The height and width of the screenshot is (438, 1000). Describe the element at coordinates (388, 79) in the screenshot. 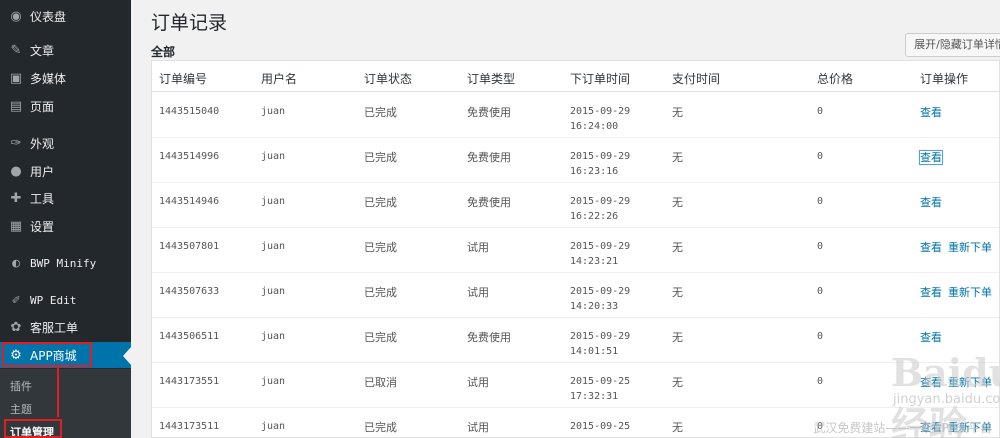

I see `header-order-status: 订单状态` at that location.